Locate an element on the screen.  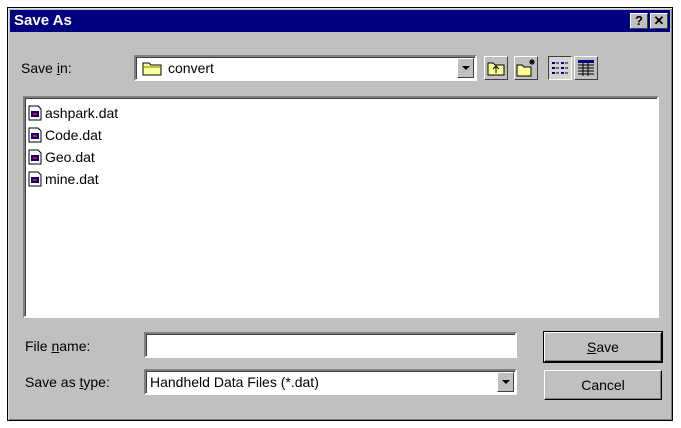
save-in-dropdown: convert is located at coordinates (305, 68).